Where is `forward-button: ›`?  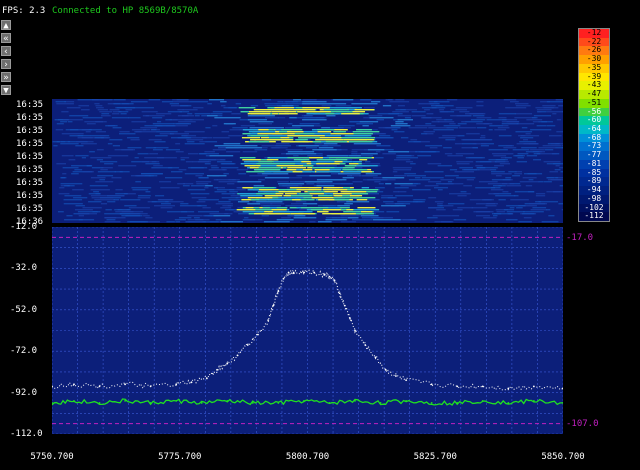
forward-button: › is located at coordinates (6, 64).